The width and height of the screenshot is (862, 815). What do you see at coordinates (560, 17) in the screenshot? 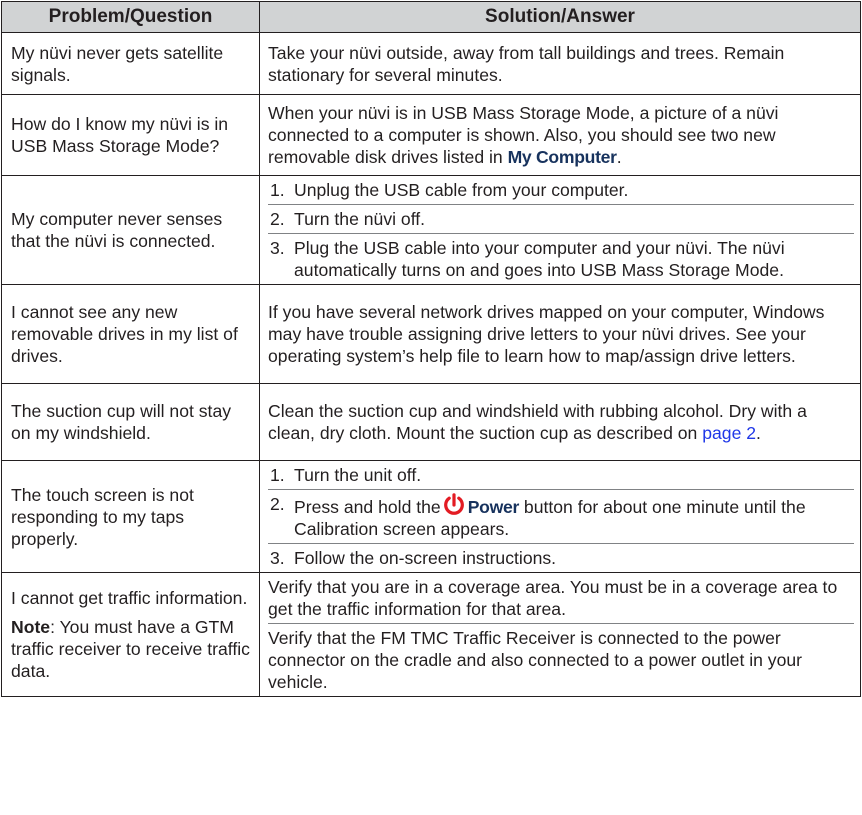
I see `column-header-solution: Solution/Answer` at bounding box center [560, 17].